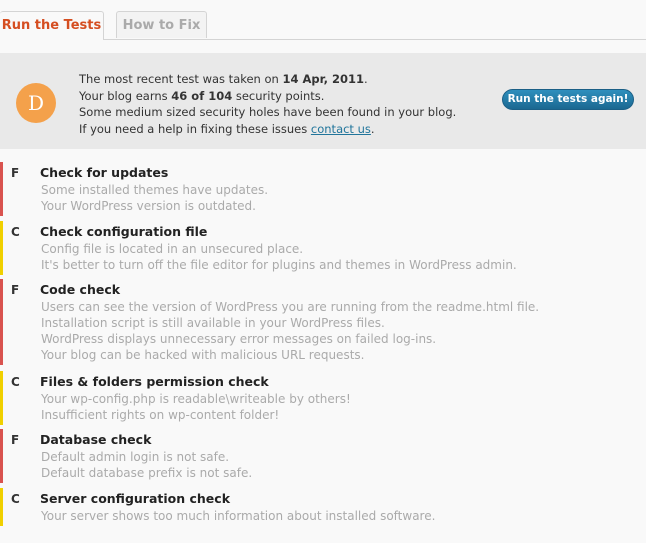 Image resolution: width=646 pixels, height=543 pixels. I want to click on test-date: 14 Apr, 2011, so click(323, 79).